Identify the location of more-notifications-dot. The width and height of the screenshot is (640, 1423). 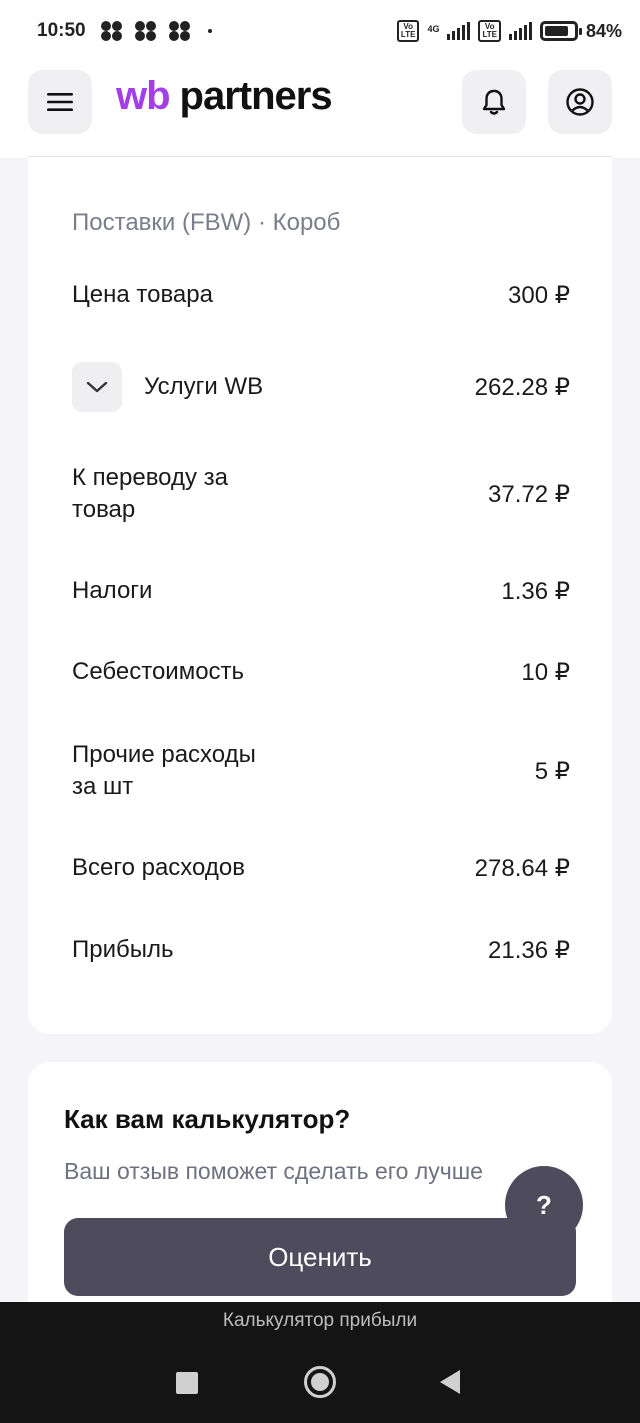
(209, 31).